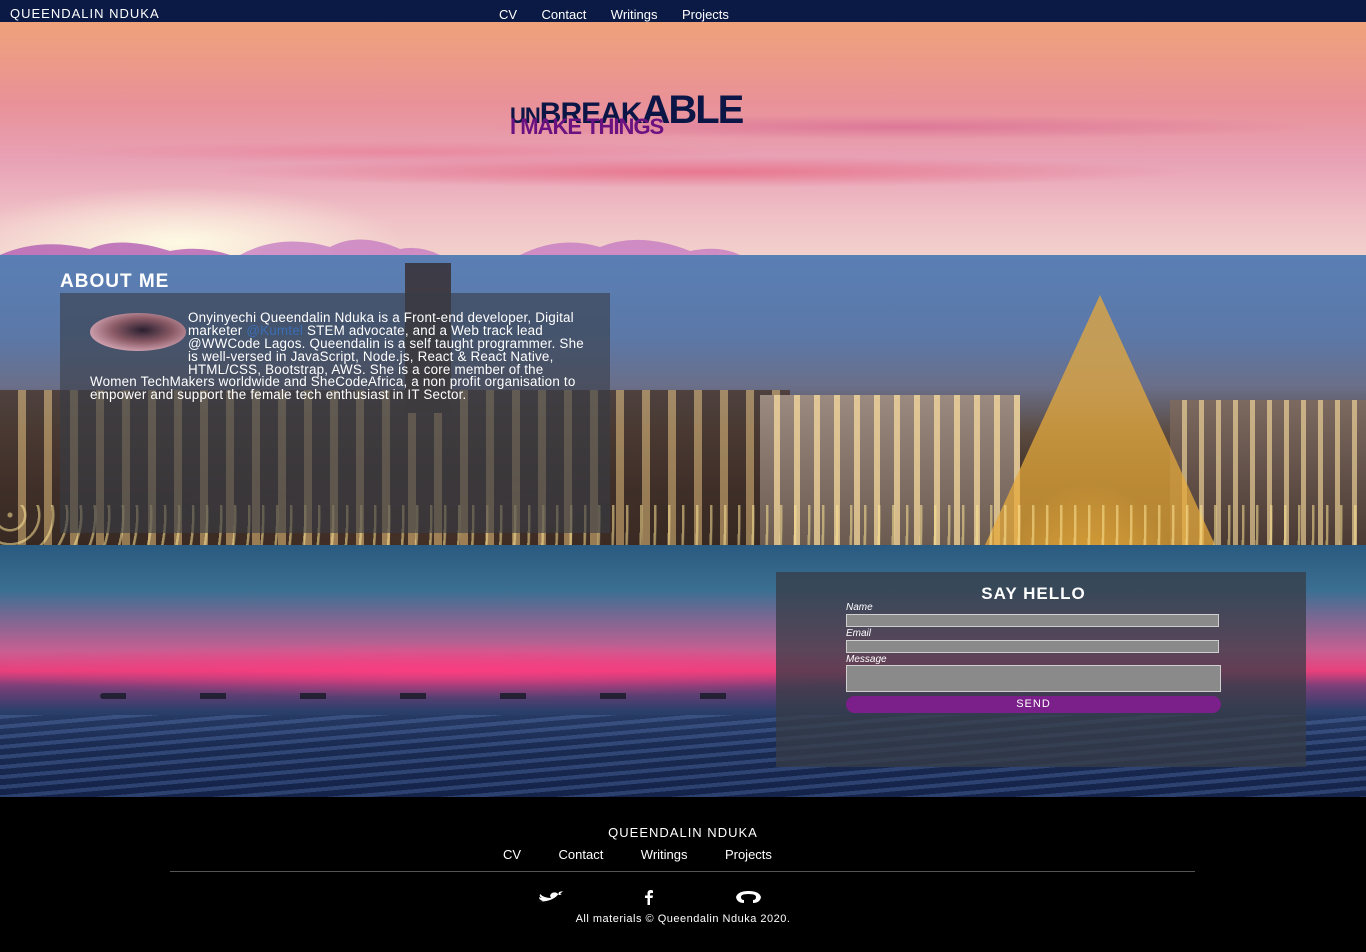  Describe the element at coordinates (748, 854) in the screenshot. I see `footer-link-projects: Projects` at that location.